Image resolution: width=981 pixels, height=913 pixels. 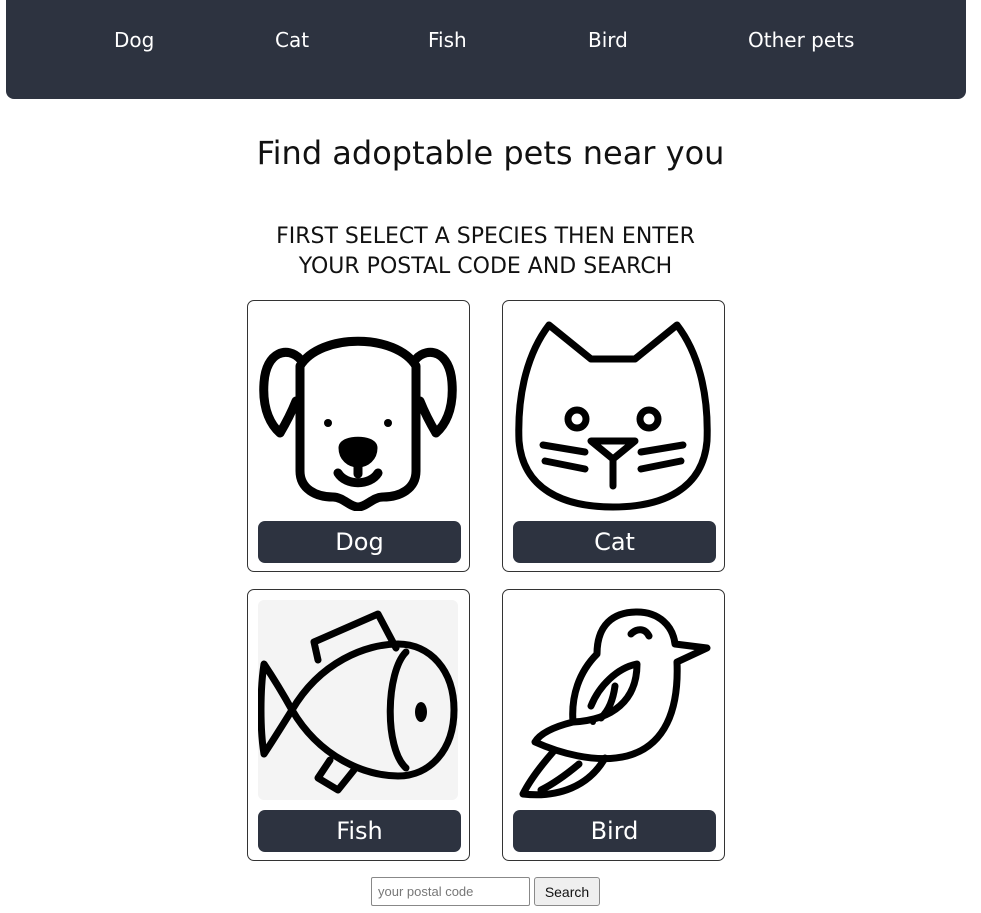 I want to click on postal-code-input, so click(x=450, y=891).